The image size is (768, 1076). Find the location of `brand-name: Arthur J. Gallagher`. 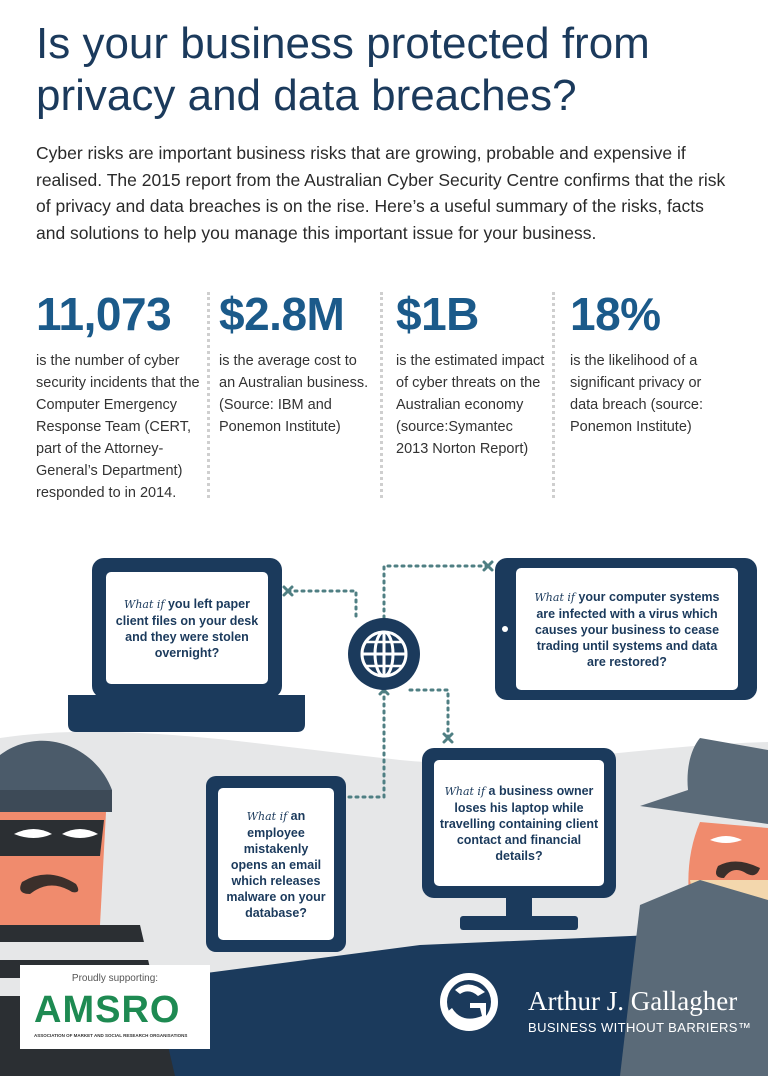

brand-name: Arthur J. Gallagher is located at coordinates (633, 1001).